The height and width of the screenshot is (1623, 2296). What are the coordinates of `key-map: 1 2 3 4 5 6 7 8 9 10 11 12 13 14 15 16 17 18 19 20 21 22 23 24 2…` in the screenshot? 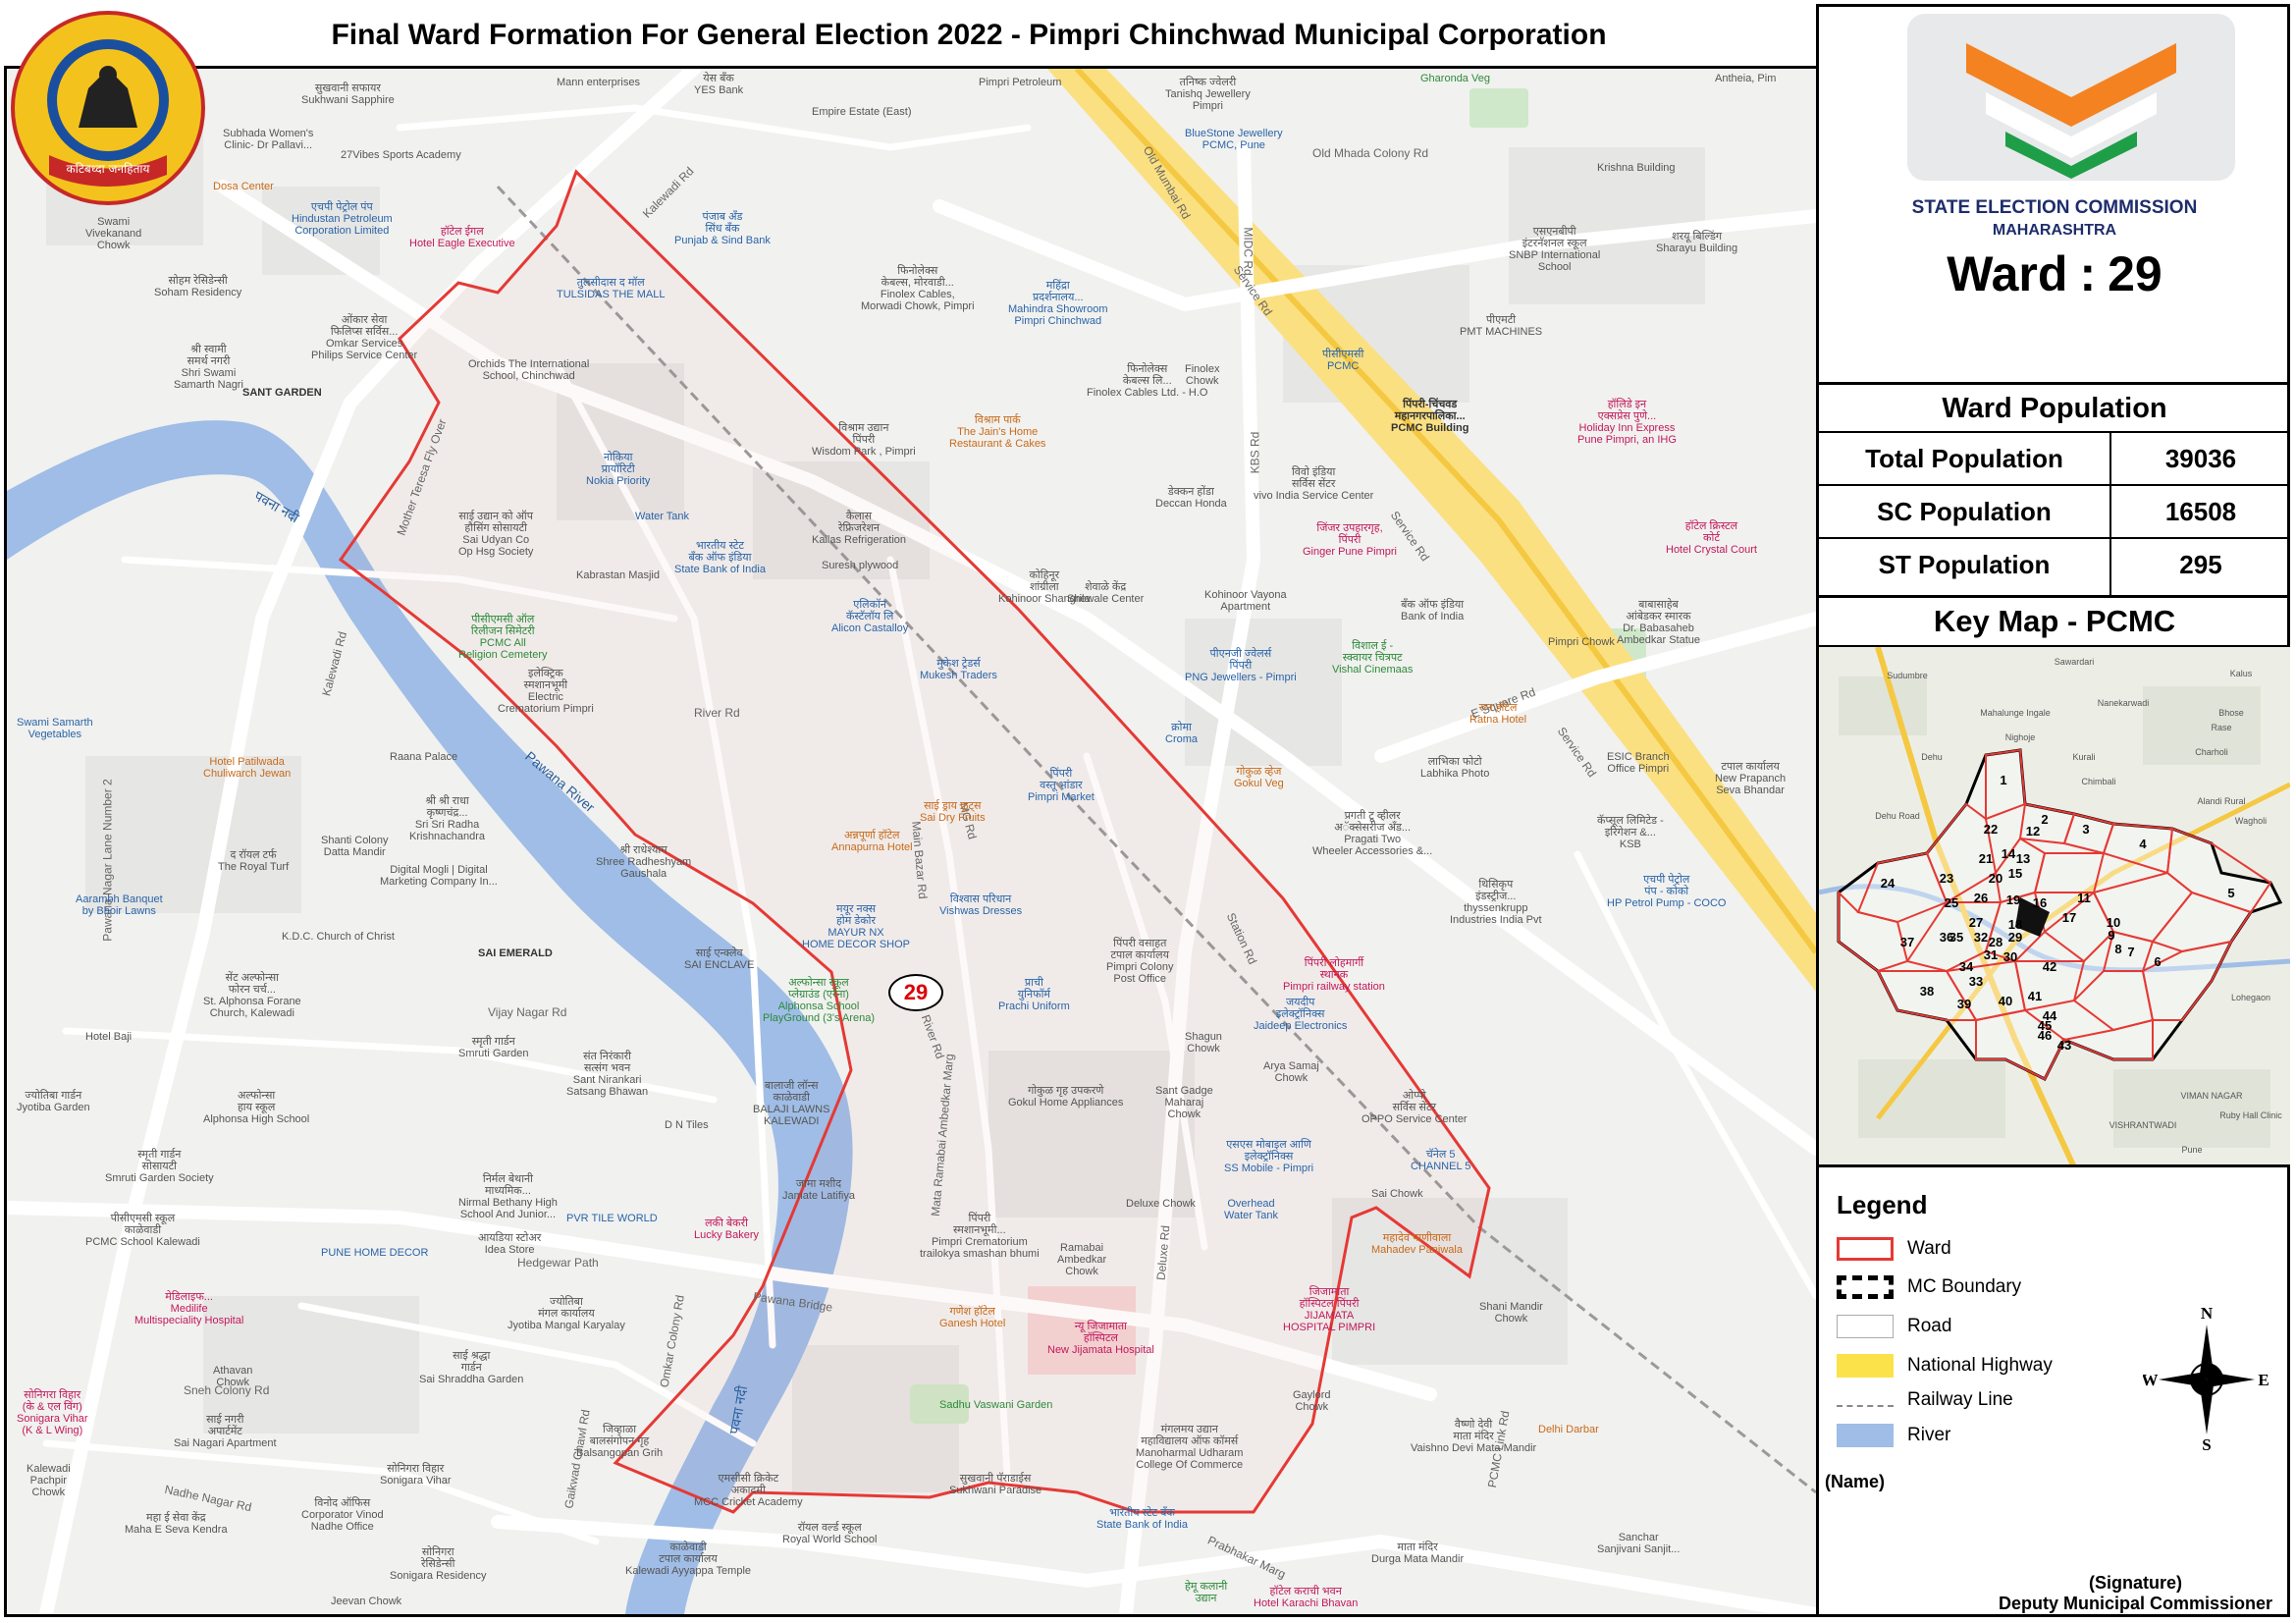 It's located at (2054, 907).